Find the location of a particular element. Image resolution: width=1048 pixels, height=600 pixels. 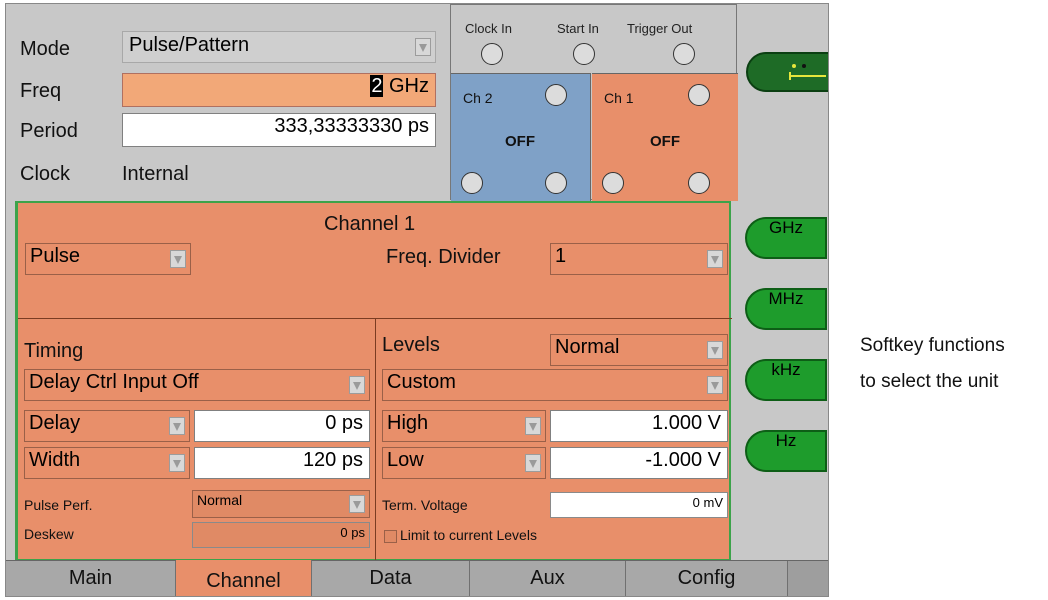

limit-levels-checkbox is located at coordinates (390, 536).